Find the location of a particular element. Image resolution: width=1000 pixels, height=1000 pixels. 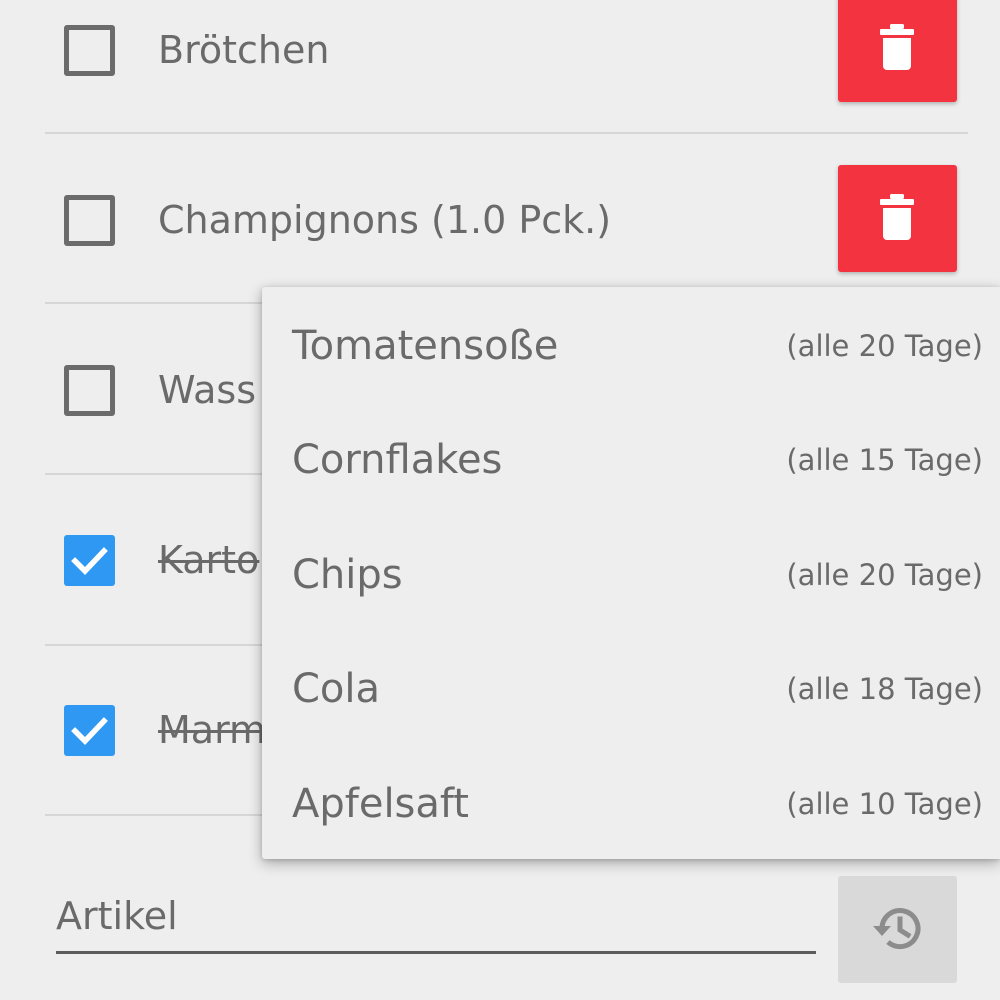

item-label: Champignons (1.0 Pck.) is located at coordinates (385, 220).